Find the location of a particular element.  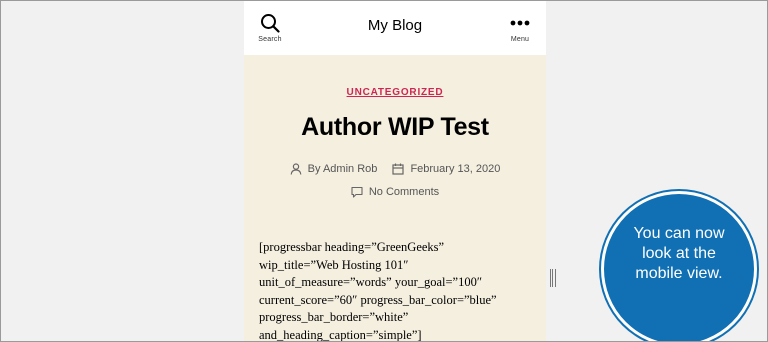

menu-button: Menu is located at coordinates (520, 31).